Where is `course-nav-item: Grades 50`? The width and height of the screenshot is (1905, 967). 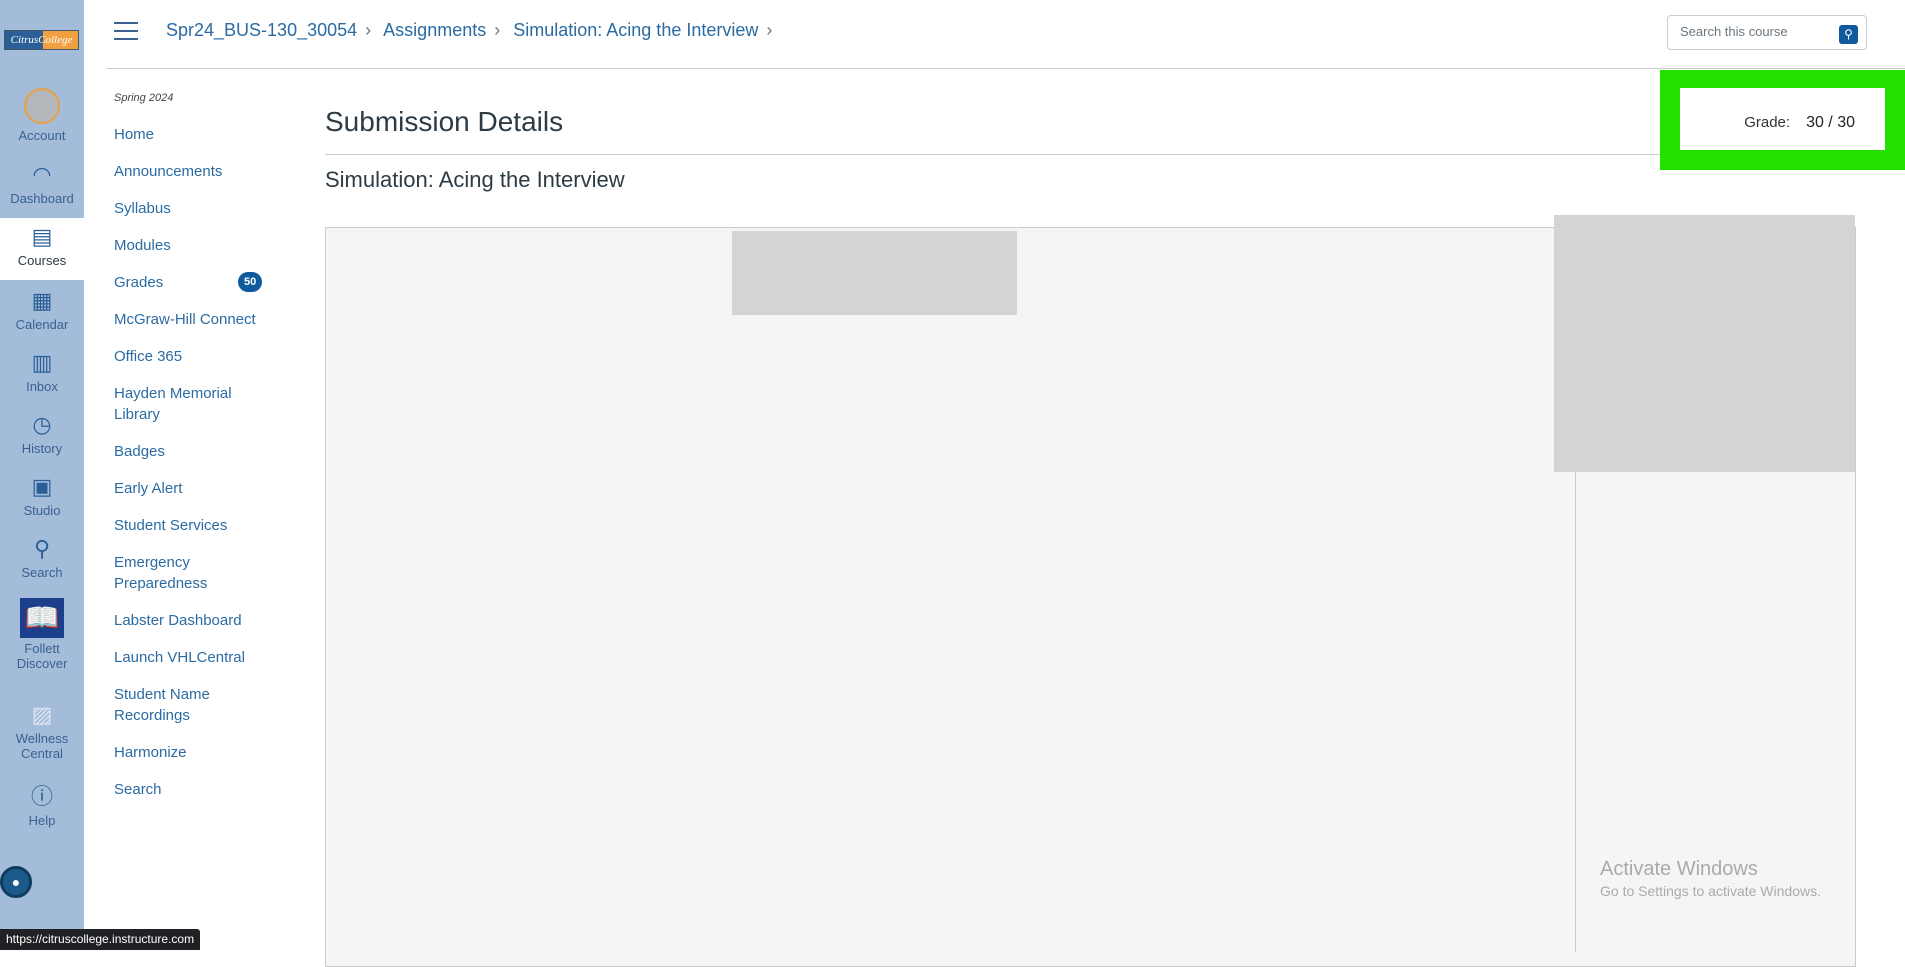 course-nav-item: Grades 50 is located at coordinates (189, 282).